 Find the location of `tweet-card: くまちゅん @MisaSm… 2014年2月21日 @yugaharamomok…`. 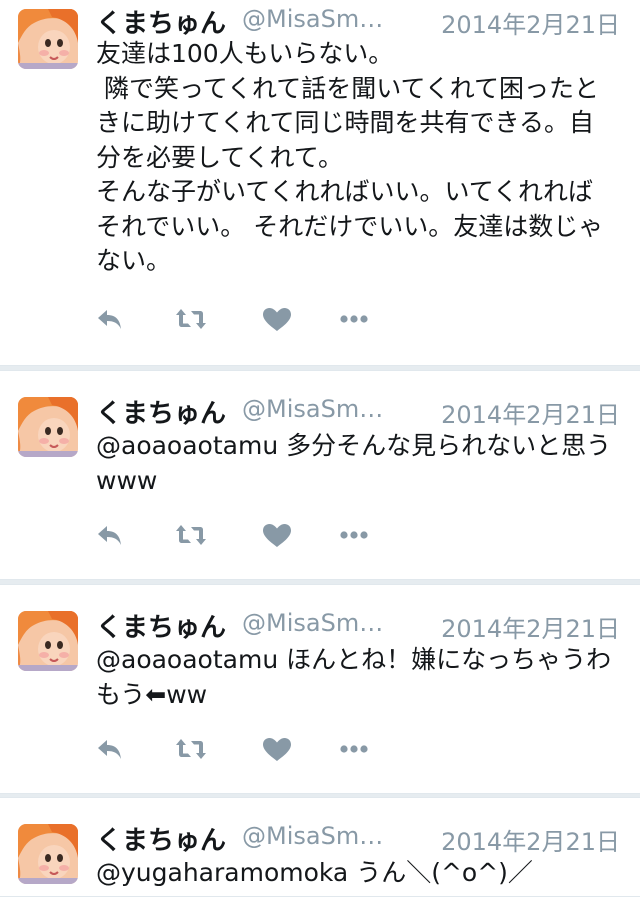

tweet-card: くまちゅん @MisaSm… 2014年2月21日 @yugaharamomok… is located at coordinates (320, 847).